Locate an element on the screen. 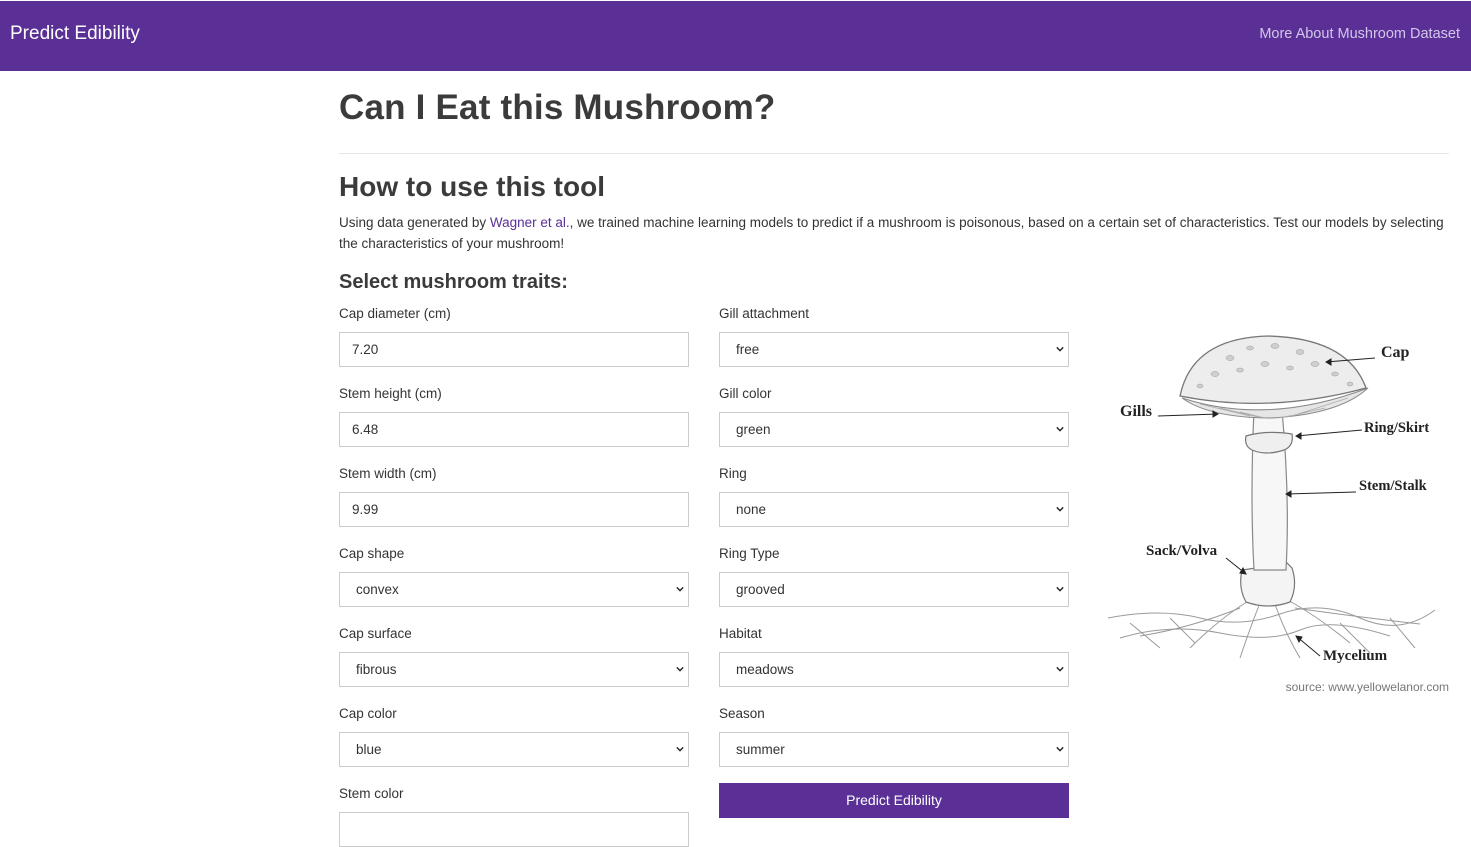 Image resolution: width=1471 pixels, height=847 pixels. diagram-label-ring: Ring/Skirt is located at coordinates (1396, 428).